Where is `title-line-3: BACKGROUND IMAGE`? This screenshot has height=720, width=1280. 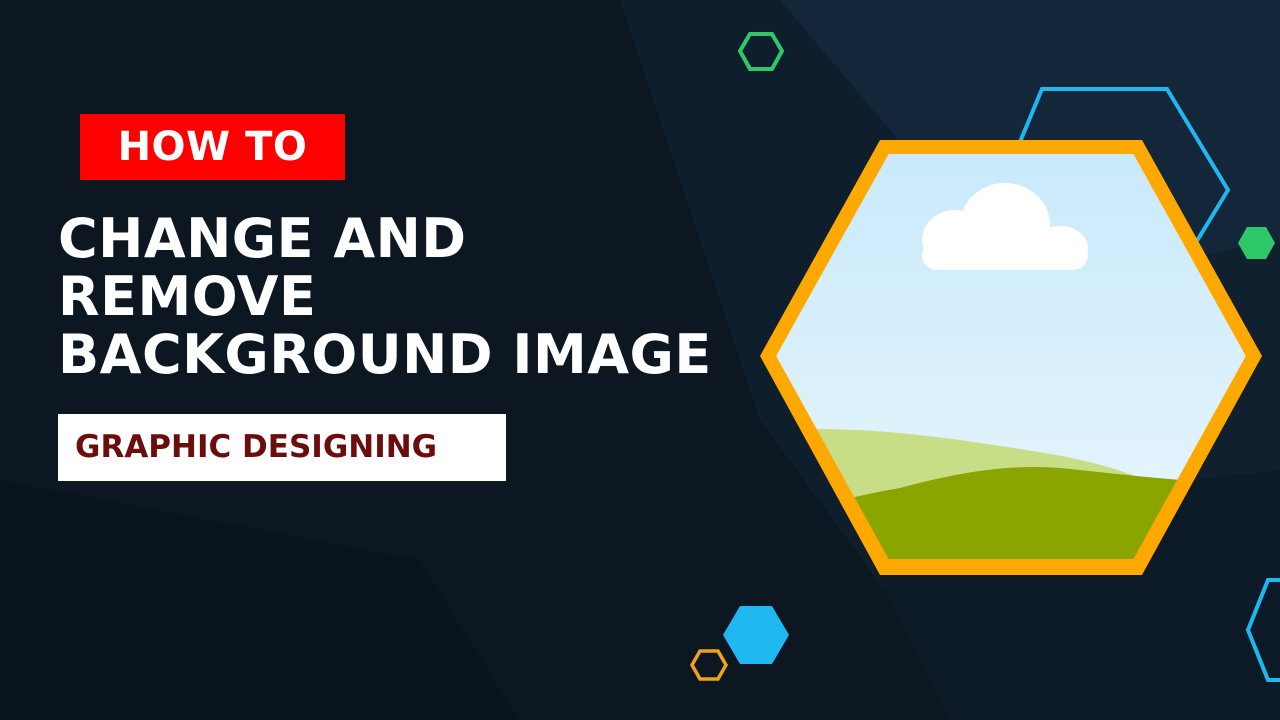 title-line-3: BACKGROUND IMAGE is located at coordinates (385, 354).